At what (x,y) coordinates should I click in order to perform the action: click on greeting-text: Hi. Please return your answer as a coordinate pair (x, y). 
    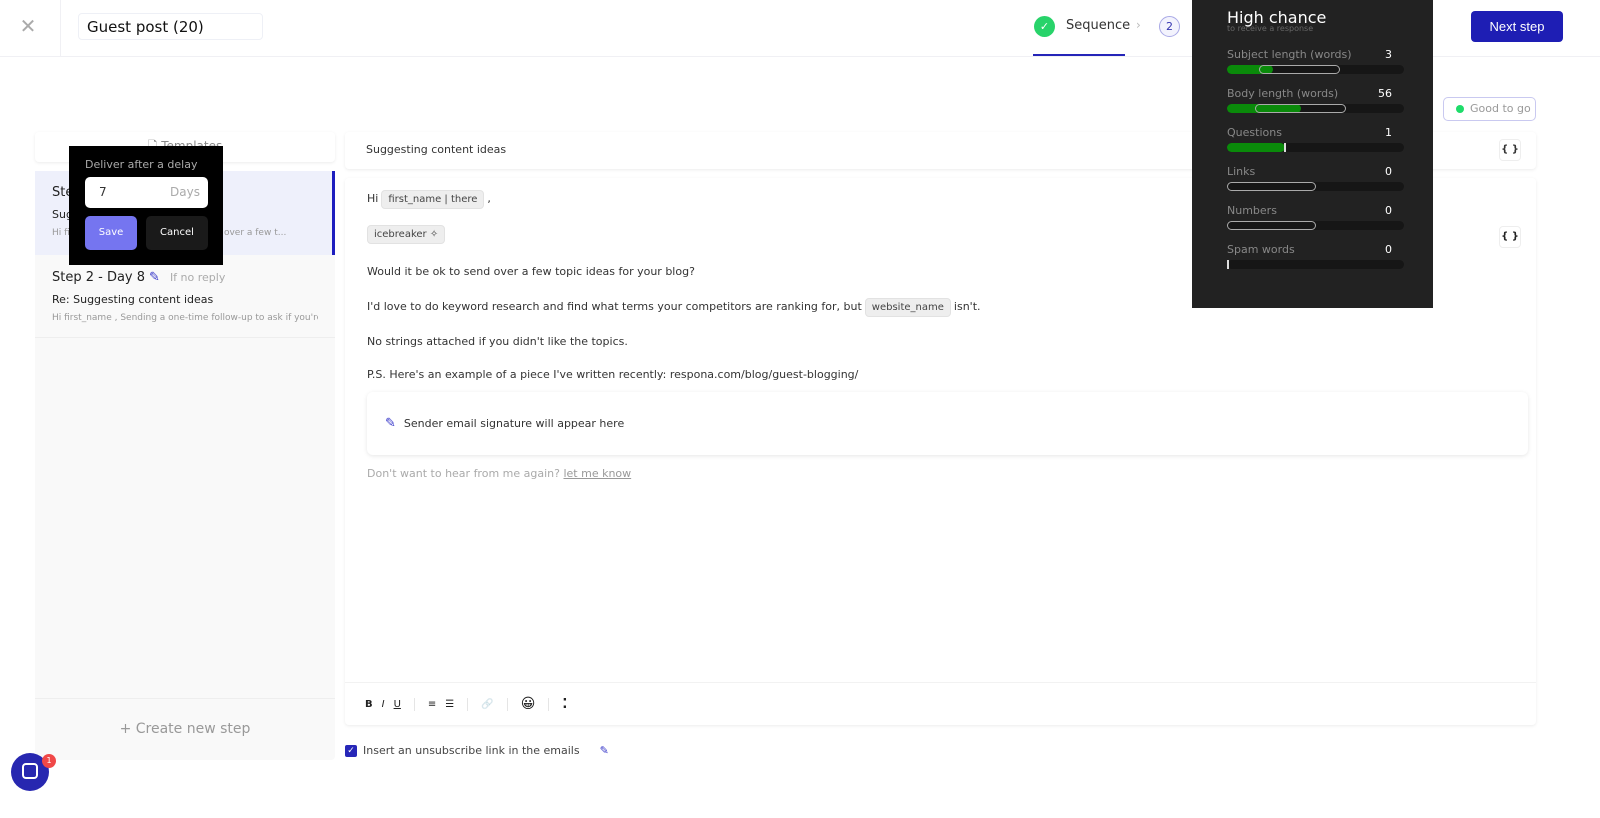
    Looking at the image, I should click on (373, 198).